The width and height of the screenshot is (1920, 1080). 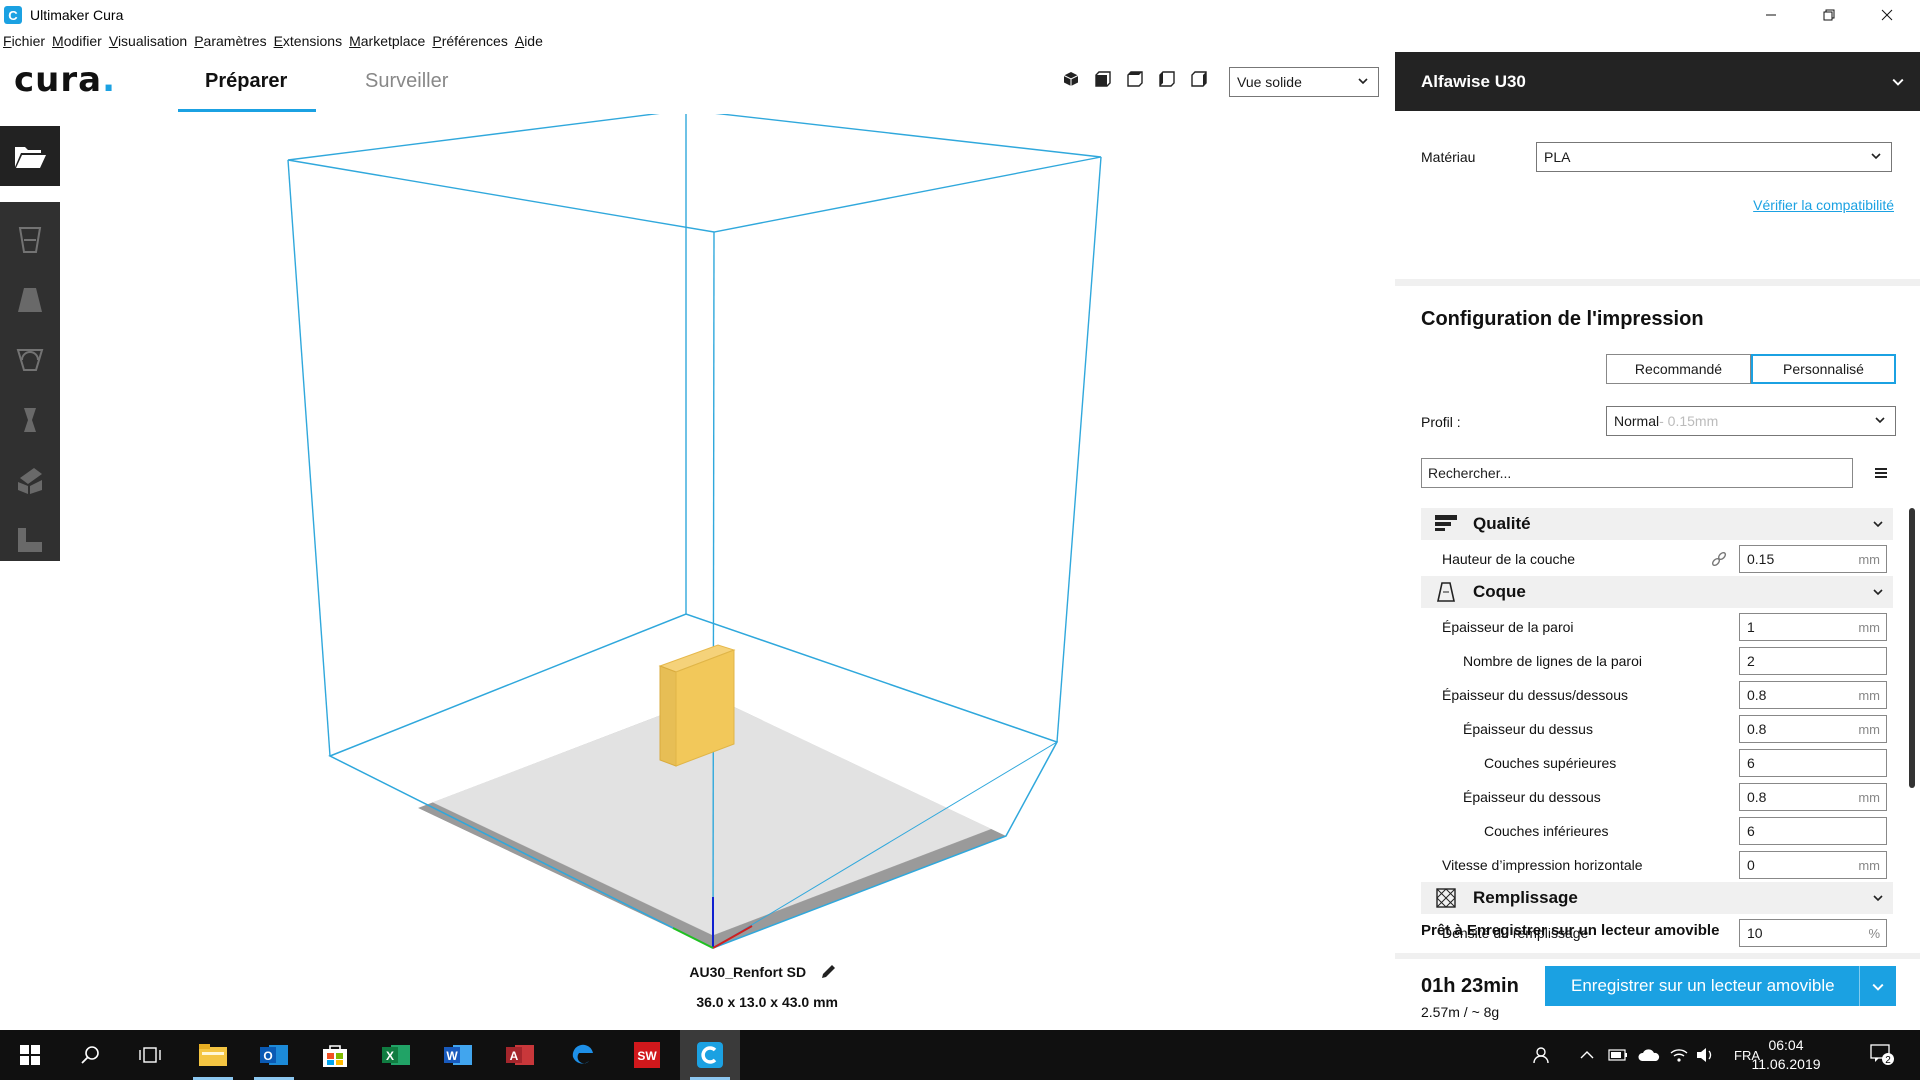 I want to click on top-view-icon, so click(x=1135, y=79).